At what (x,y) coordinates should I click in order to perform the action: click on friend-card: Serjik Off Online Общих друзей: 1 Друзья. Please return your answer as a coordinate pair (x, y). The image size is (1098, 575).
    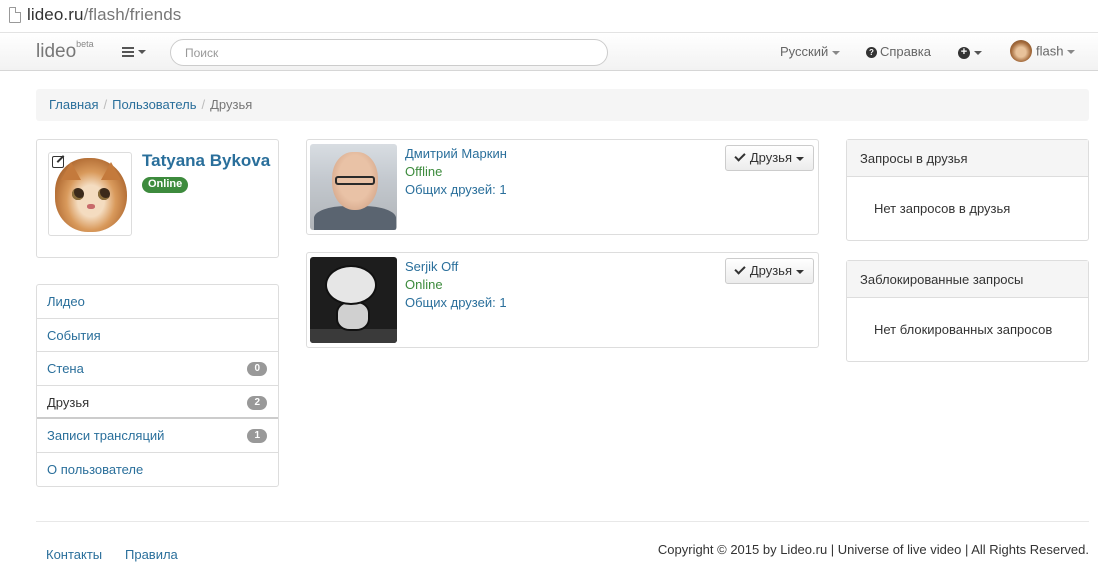
    Looking at the image, I should click on (562, 300).